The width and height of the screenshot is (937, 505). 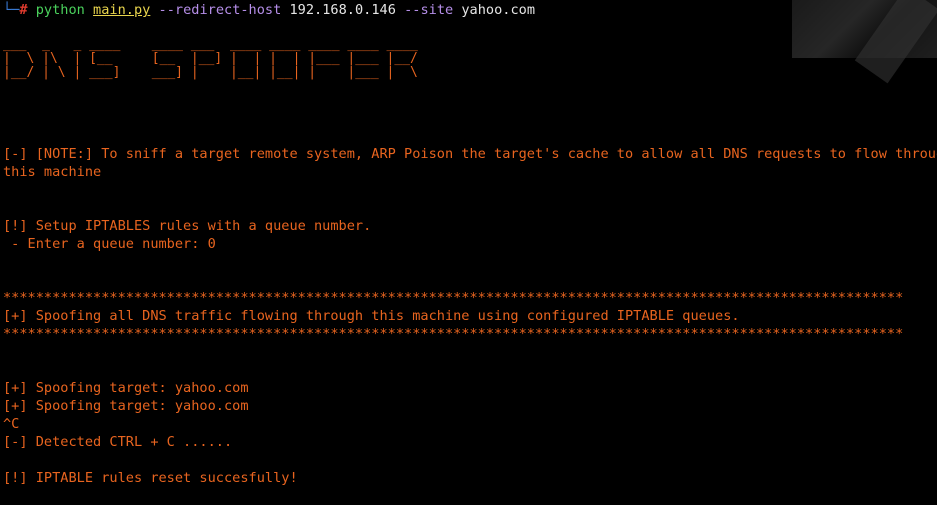 I want to click on prompt-hash: #, so click(x=23, y=10).